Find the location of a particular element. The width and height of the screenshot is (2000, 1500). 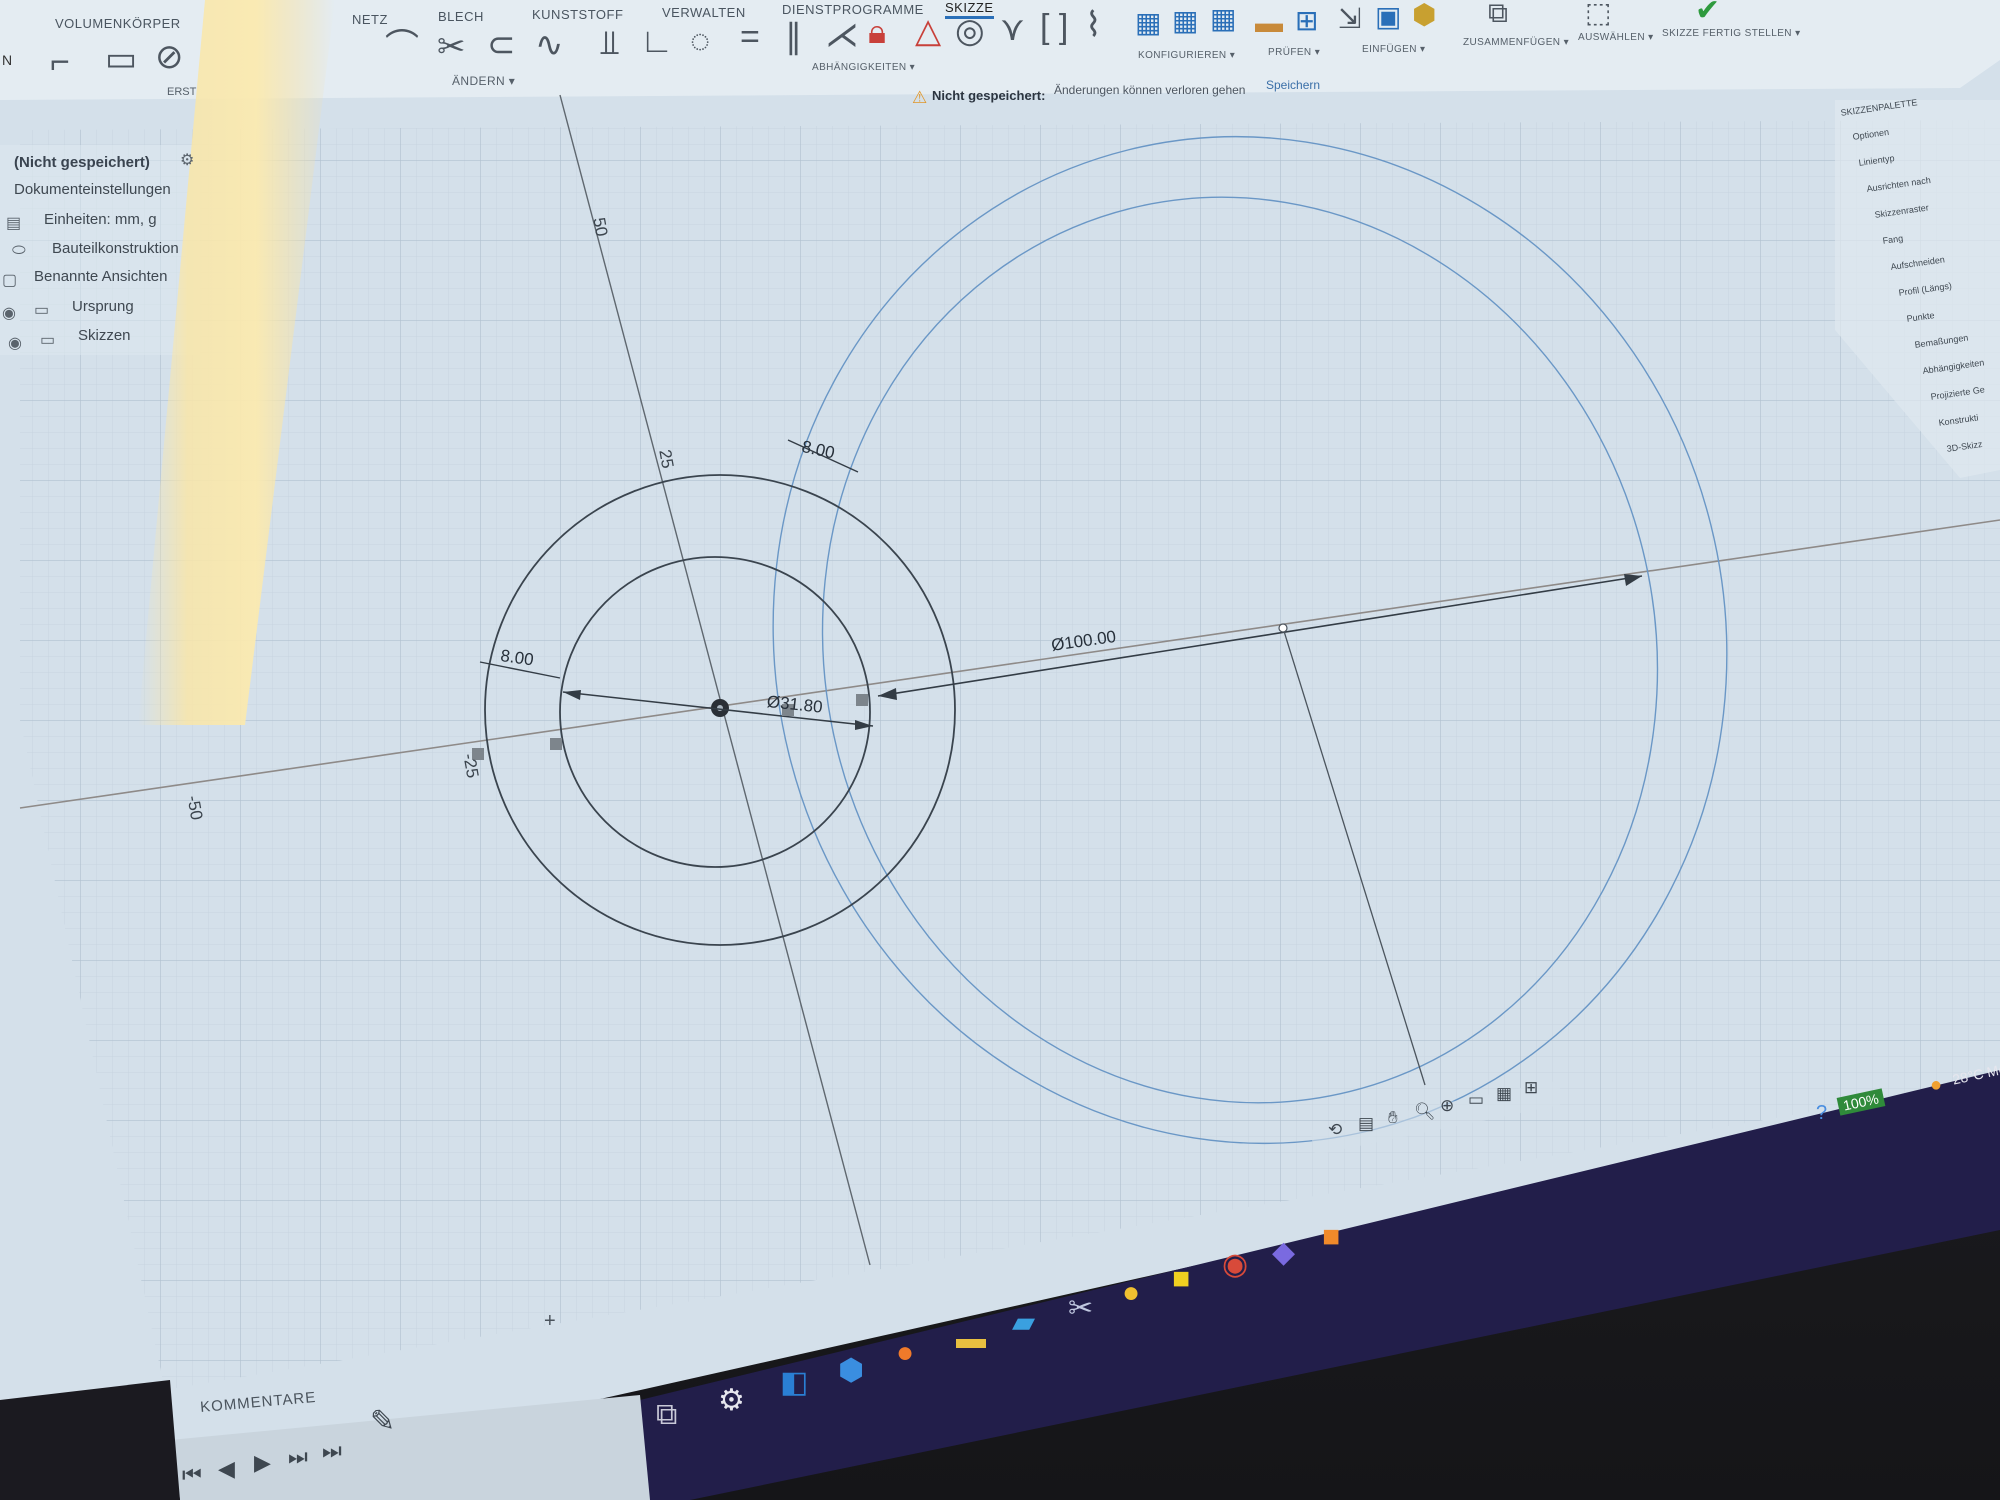

tab-volumenkoerper: VOLUMENKÖRPER is located at coordinates (118, 23).